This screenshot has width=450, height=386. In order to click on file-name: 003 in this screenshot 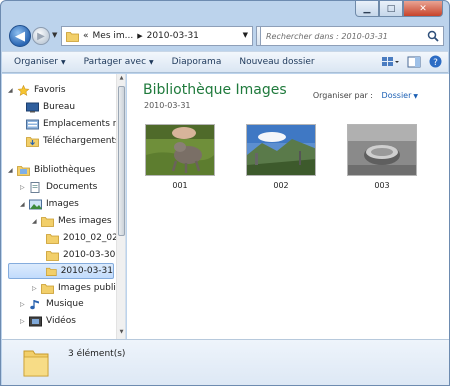, I will do `click(382, 185)`.